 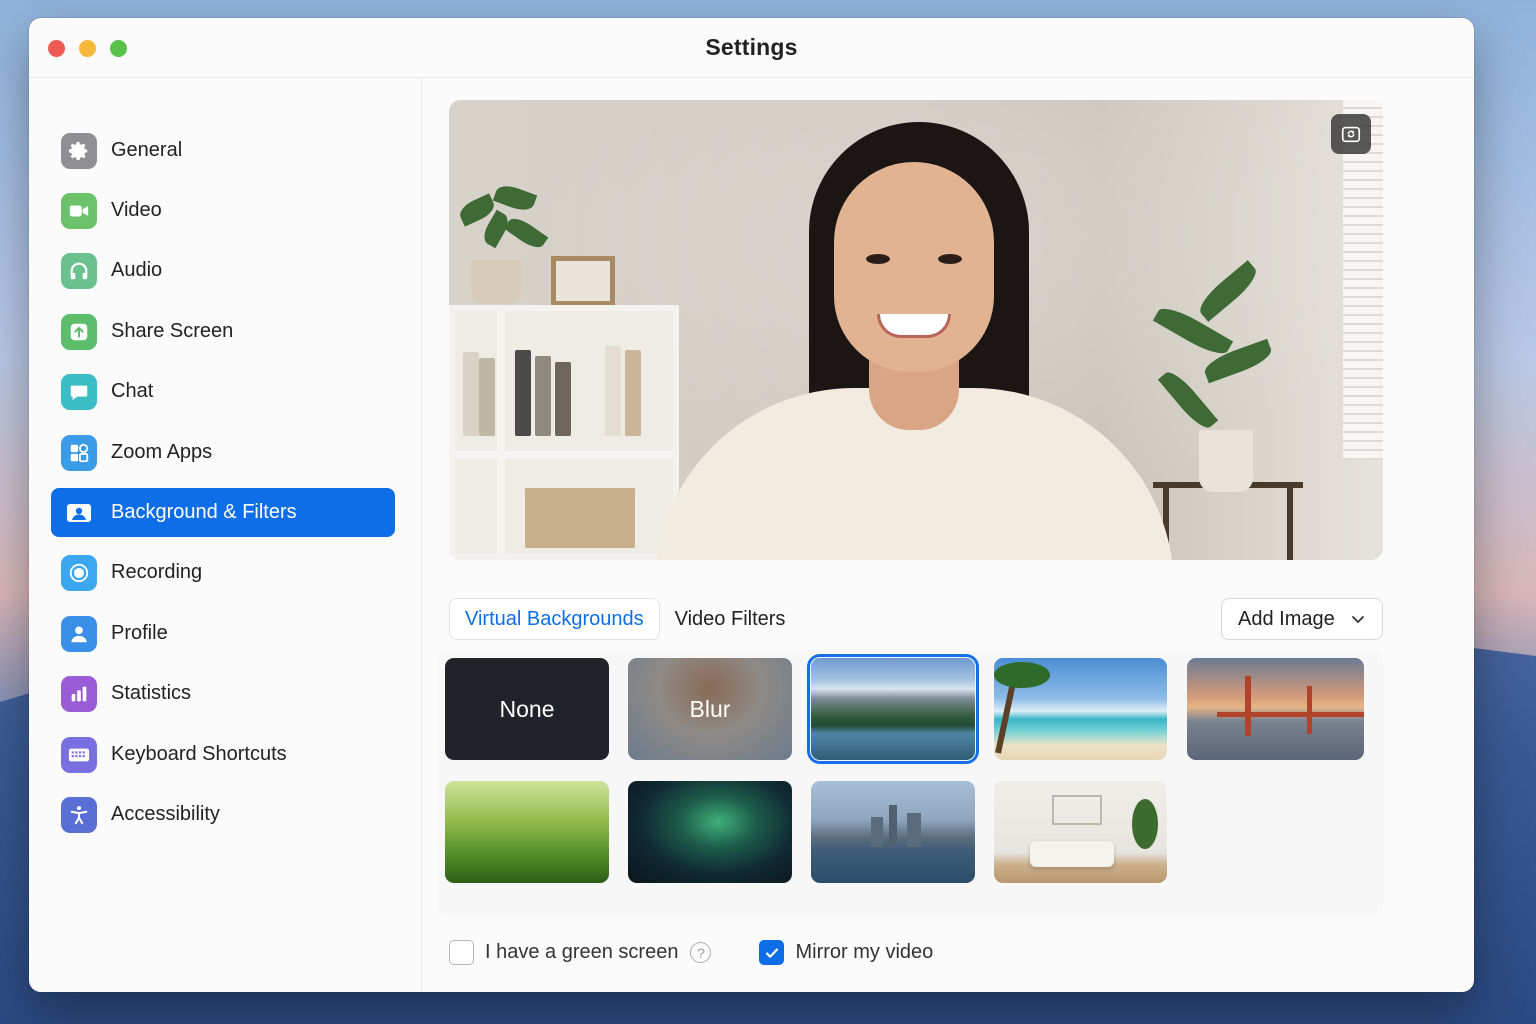 What do you see at coordinates (172, 331) in the screenshot?
I see `sidebar-item-label: Share Screen` at bounding box center [172, 331].